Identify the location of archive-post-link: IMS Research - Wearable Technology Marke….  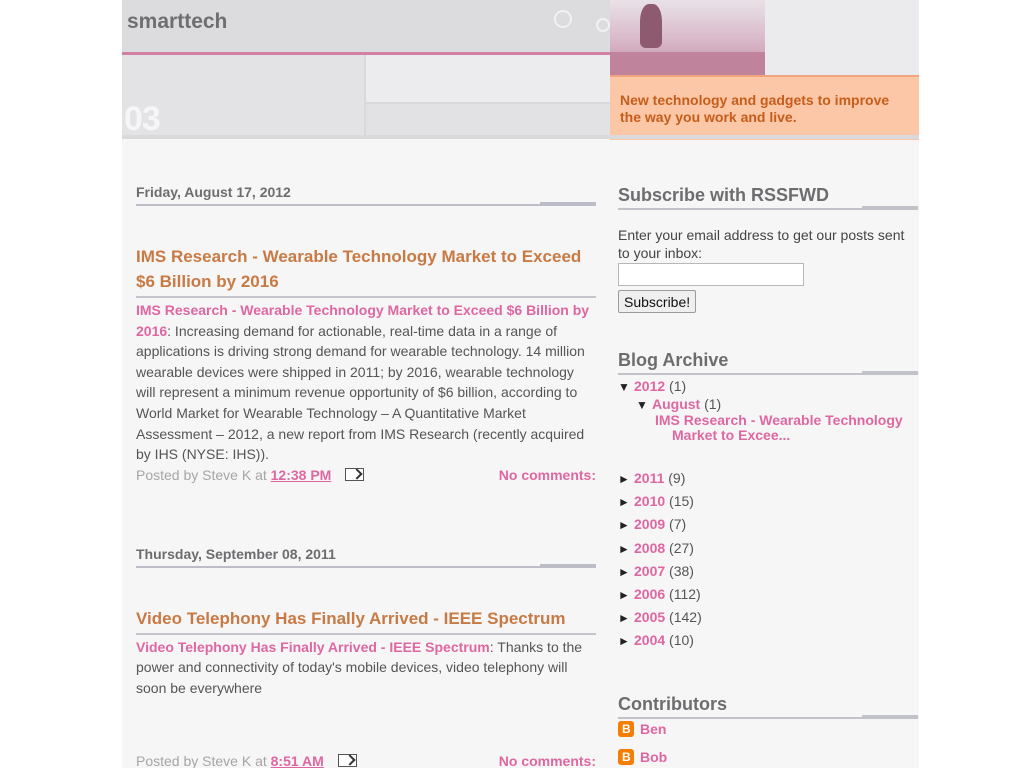
(768, 428).